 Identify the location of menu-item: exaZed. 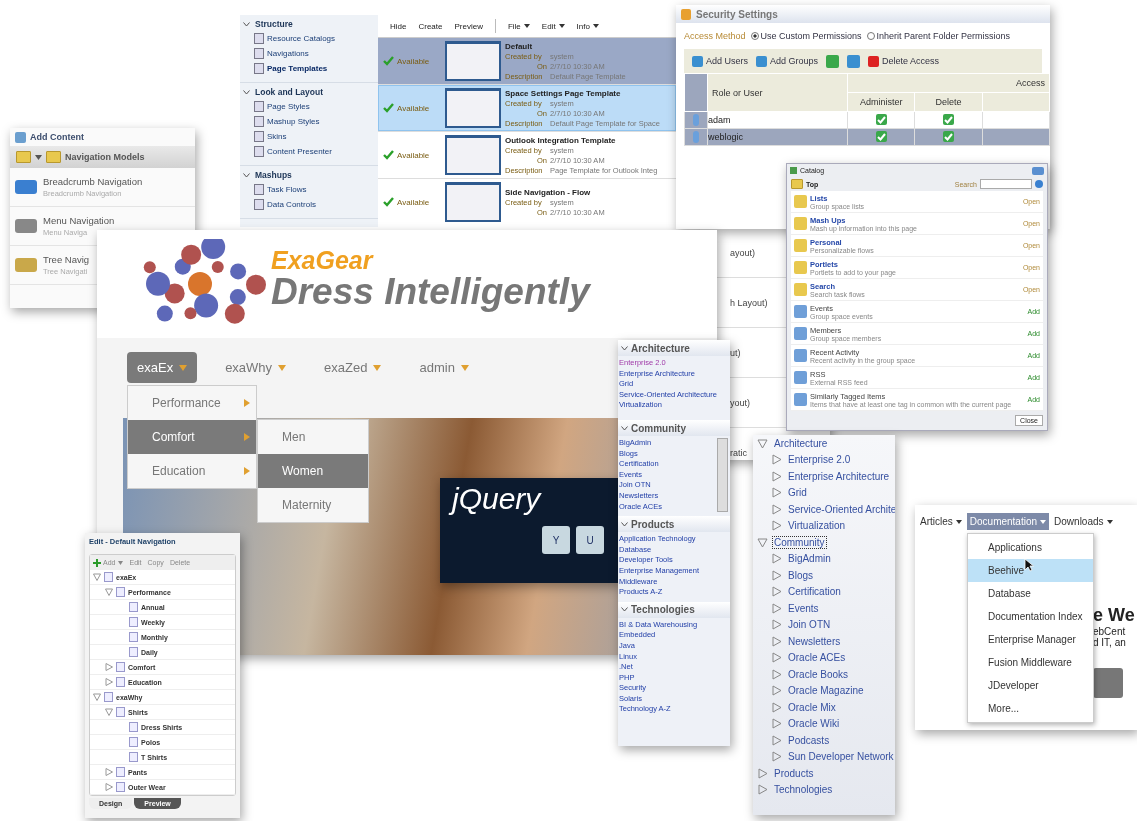
(353, 367).